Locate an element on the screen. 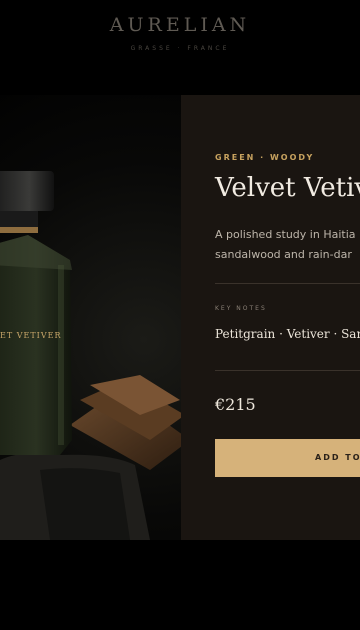  key-notes-label: KEY NOTES is located at coordinates (241, 308).